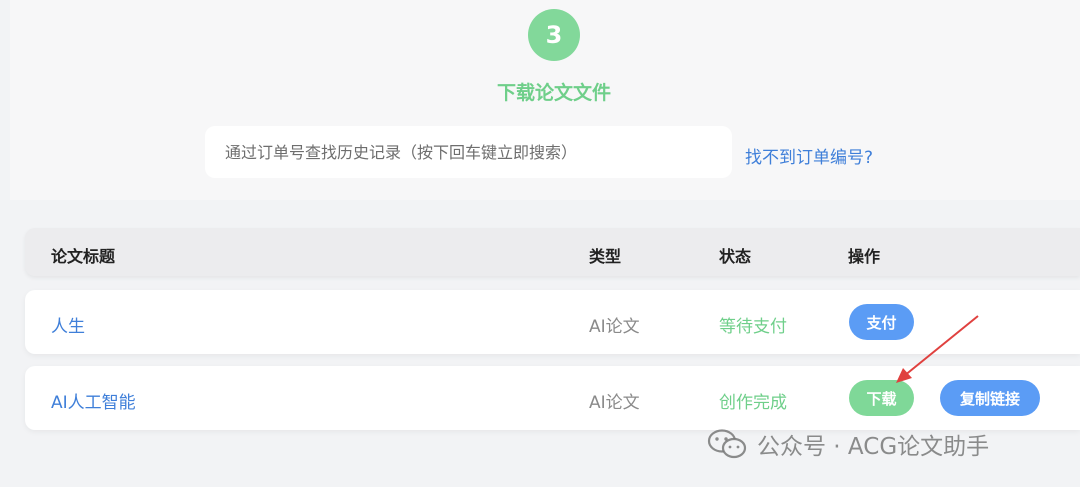 Image resolution: width=1080 pixels, height=487 pixels. Describe the element at coordinates (990, 398) in the screenshot. I see `copy-link-button: 复制链接` at that location.